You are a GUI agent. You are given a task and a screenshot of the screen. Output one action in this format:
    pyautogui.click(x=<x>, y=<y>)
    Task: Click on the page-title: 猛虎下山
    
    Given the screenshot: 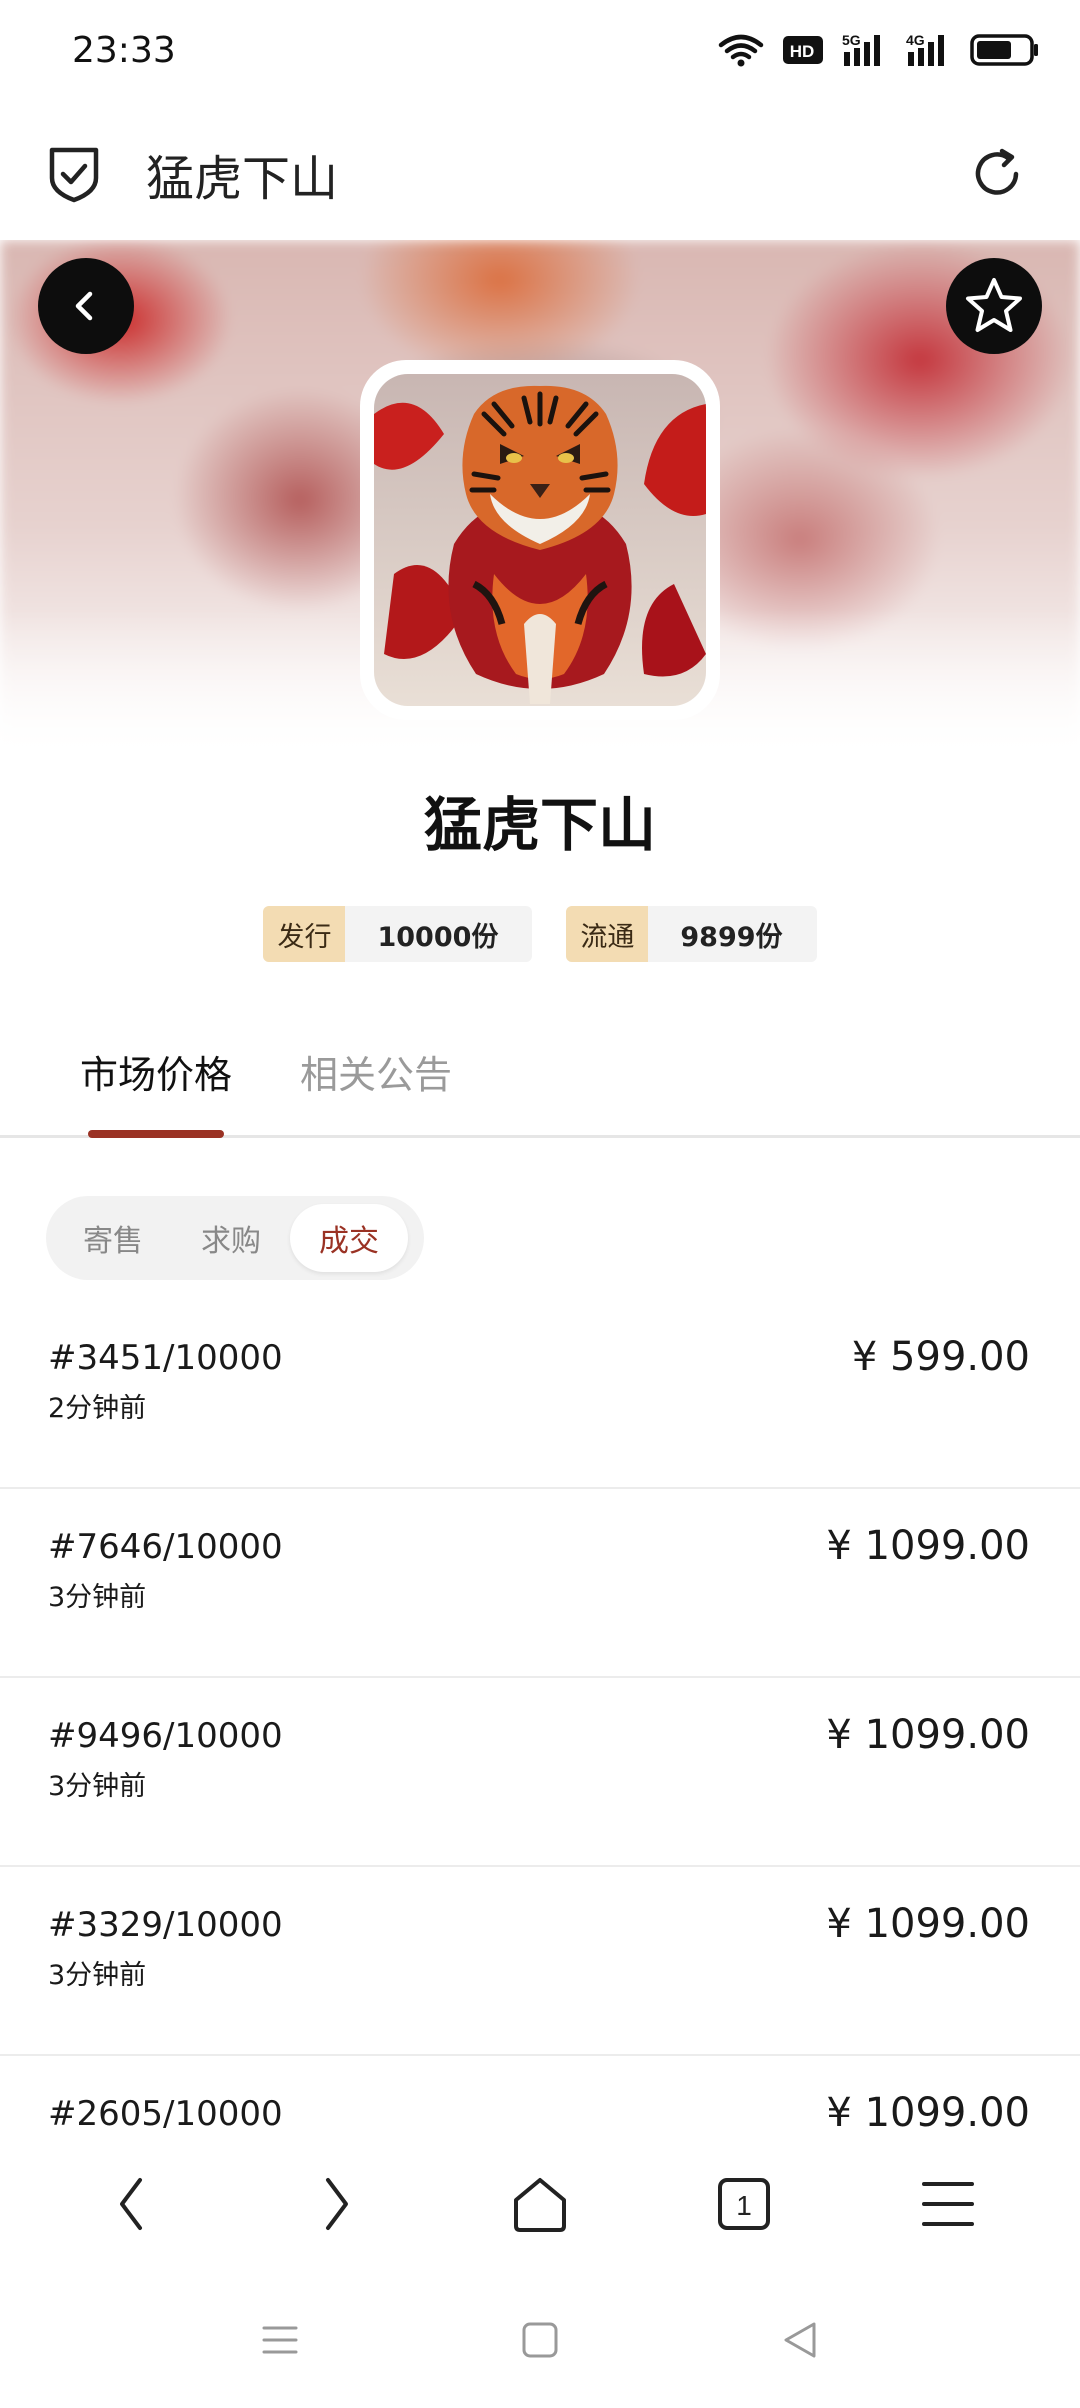 What is the action you would take?
    pyautogui.click(x=242, y=179)
    